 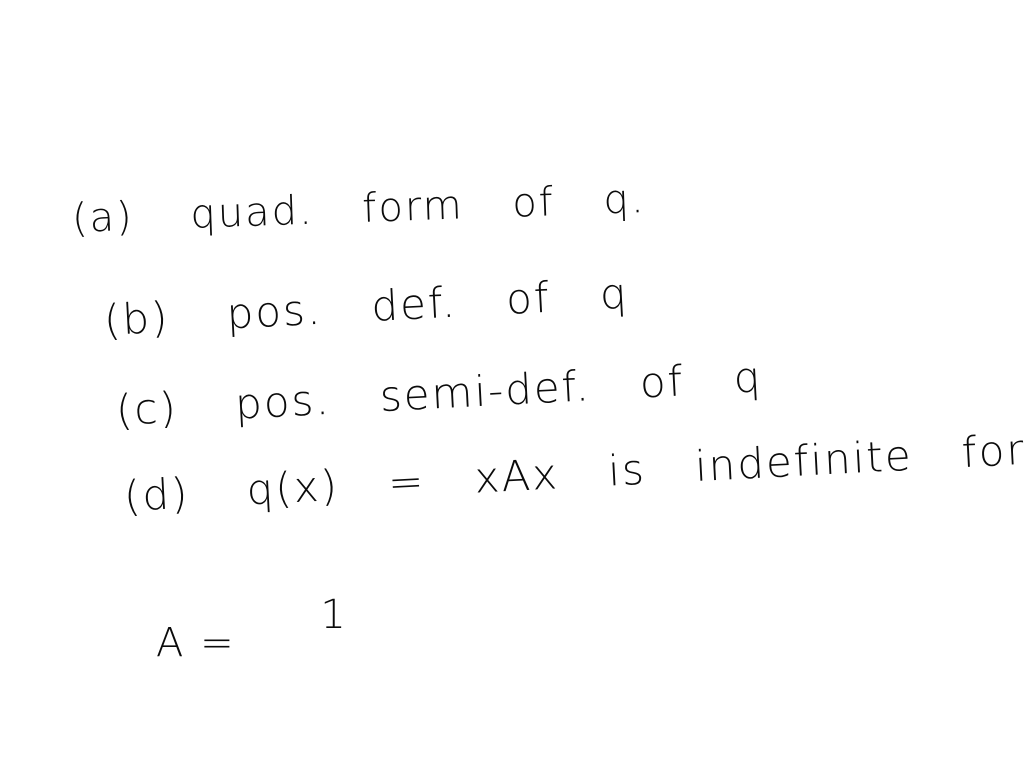 What do you see at coordinates (517, 476) in the screenshot?
I see `note-text: xAx` at bounding box center [517, 476].